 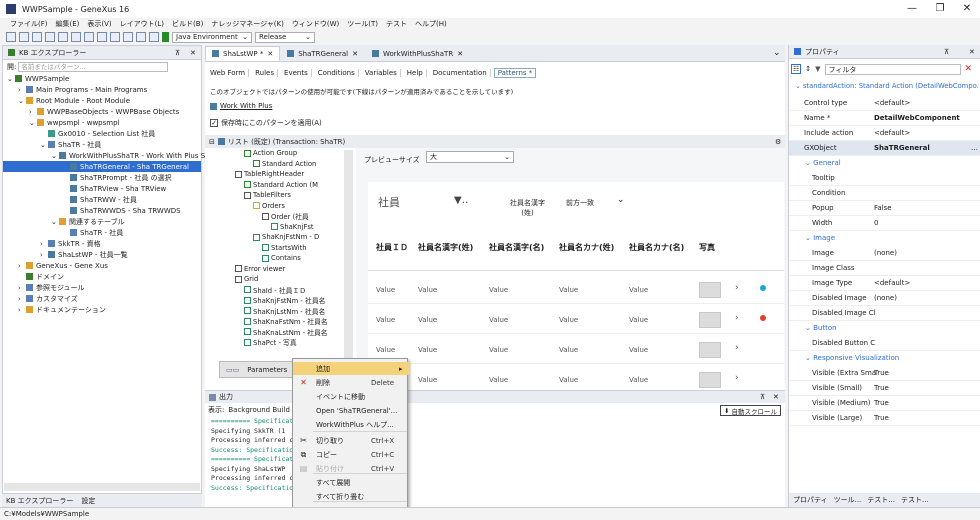 I want to click on property-row: Control type <default>, so click(x=884, y=103).